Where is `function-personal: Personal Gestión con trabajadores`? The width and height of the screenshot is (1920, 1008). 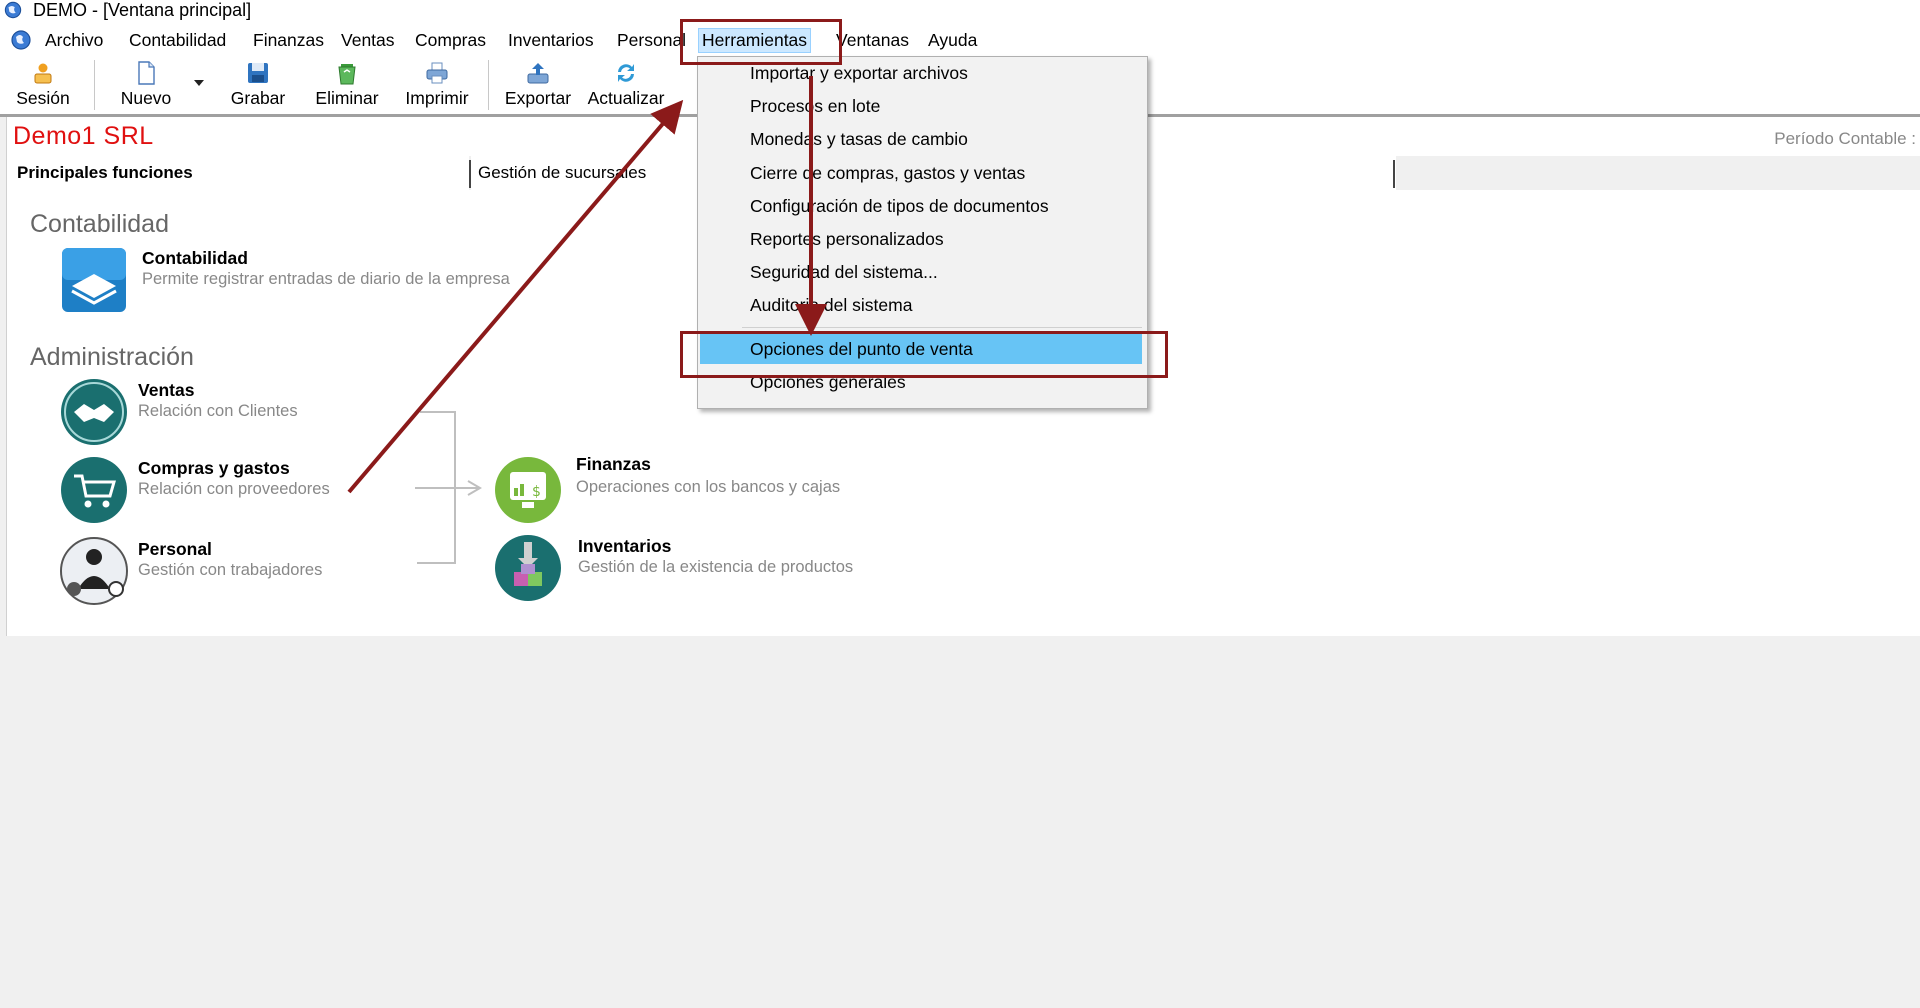 function-personal: Personal Gestión con trabajadores is located at coordinates (220, 571).